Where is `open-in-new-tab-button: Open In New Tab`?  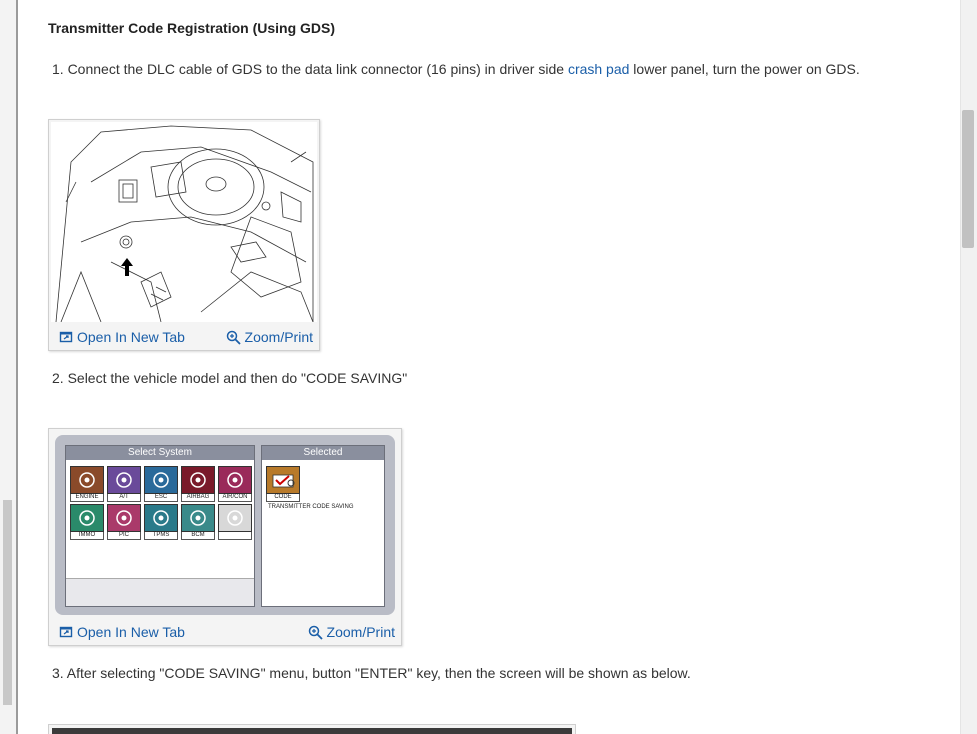
open-in-new-tab-button: Open In New Tab is located at coordinates (122, 337).